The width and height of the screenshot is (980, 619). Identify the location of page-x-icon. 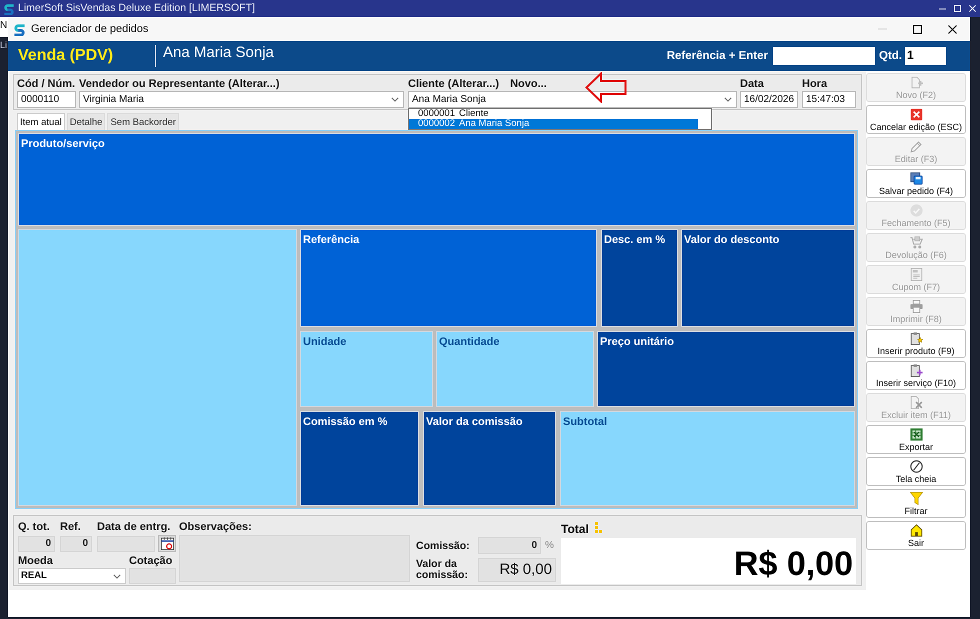
(916, 402).